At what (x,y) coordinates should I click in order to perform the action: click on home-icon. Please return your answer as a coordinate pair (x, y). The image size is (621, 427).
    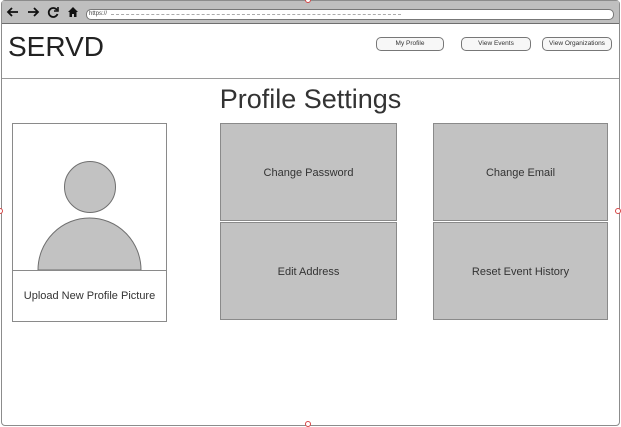
    Looking at the image, I should click on (73, 12).